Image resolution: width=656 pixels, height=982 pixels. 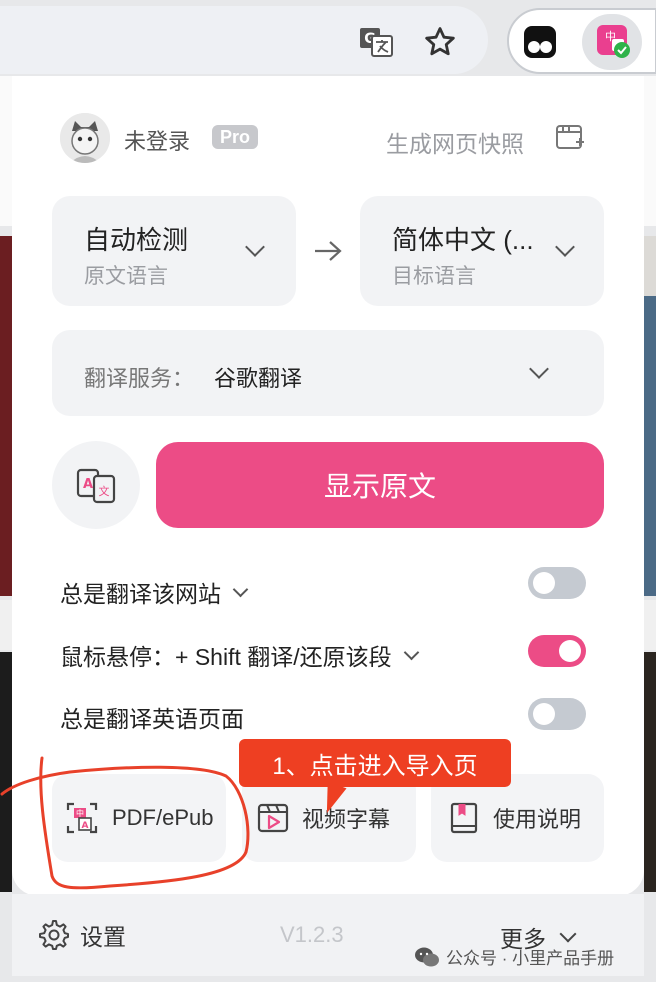 What do you see at coordinates (273, 818) in the screenshot?
I see `video-icon` at bounding box center [273, 818].